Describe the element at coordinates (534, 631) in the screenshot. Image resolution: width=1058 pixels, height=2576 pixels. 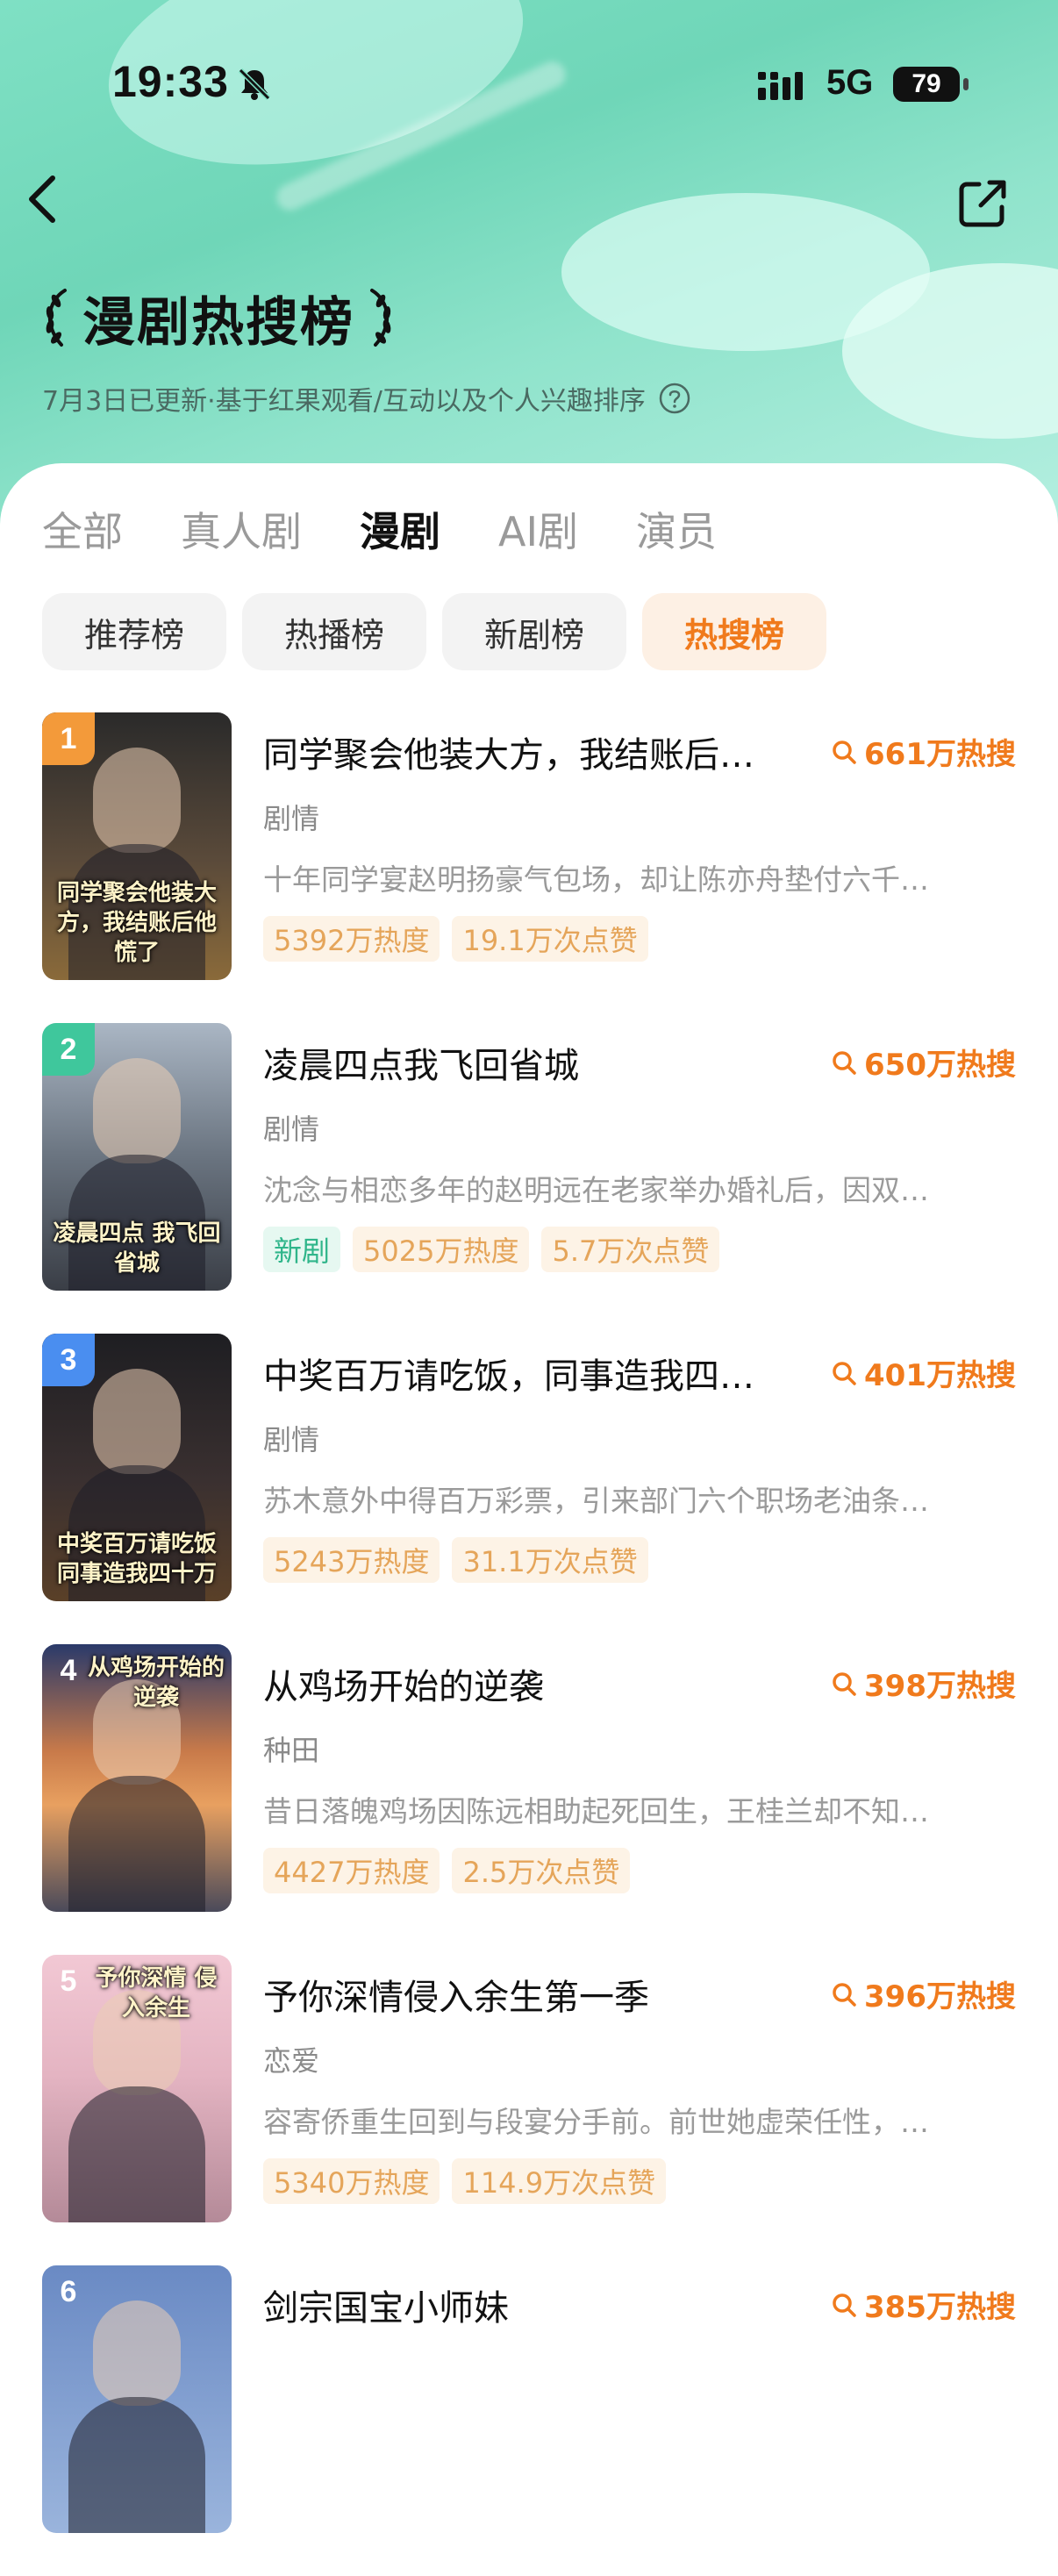
I see `ranking-chip-2: 新剧榜` at that location.